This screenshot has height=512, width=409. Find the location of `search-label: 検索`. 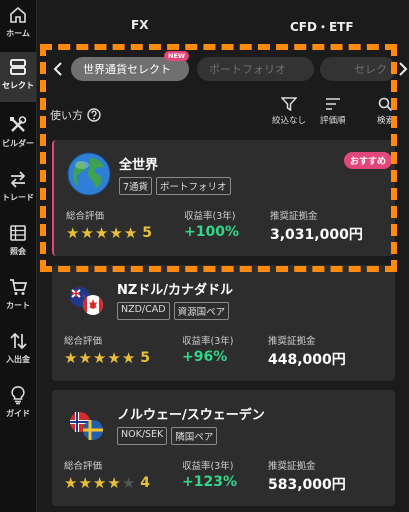

search-label: 検索 is located at coordinates (386, 121).